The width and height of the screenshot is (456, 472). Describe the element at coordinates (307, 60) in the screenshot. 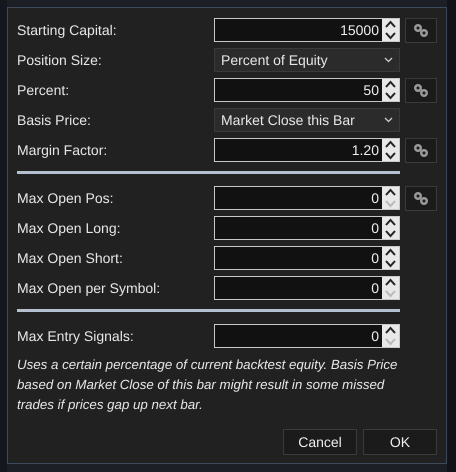

I see `dropdown: Percent of Equity` at that location.